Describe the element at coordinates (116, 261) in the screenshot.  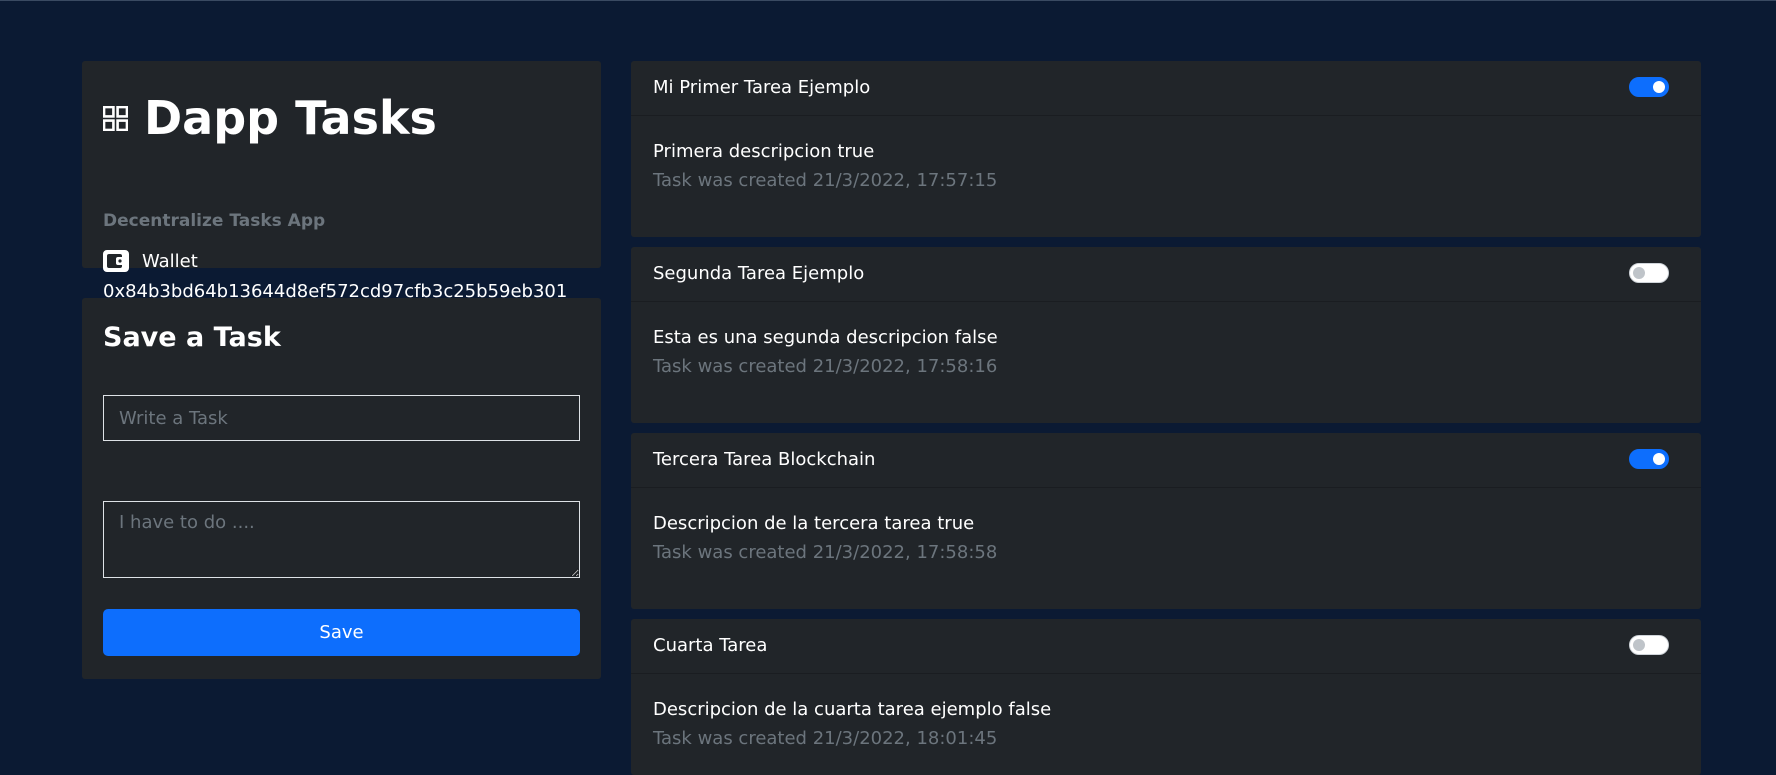
I see `wallet-icon` at that location.